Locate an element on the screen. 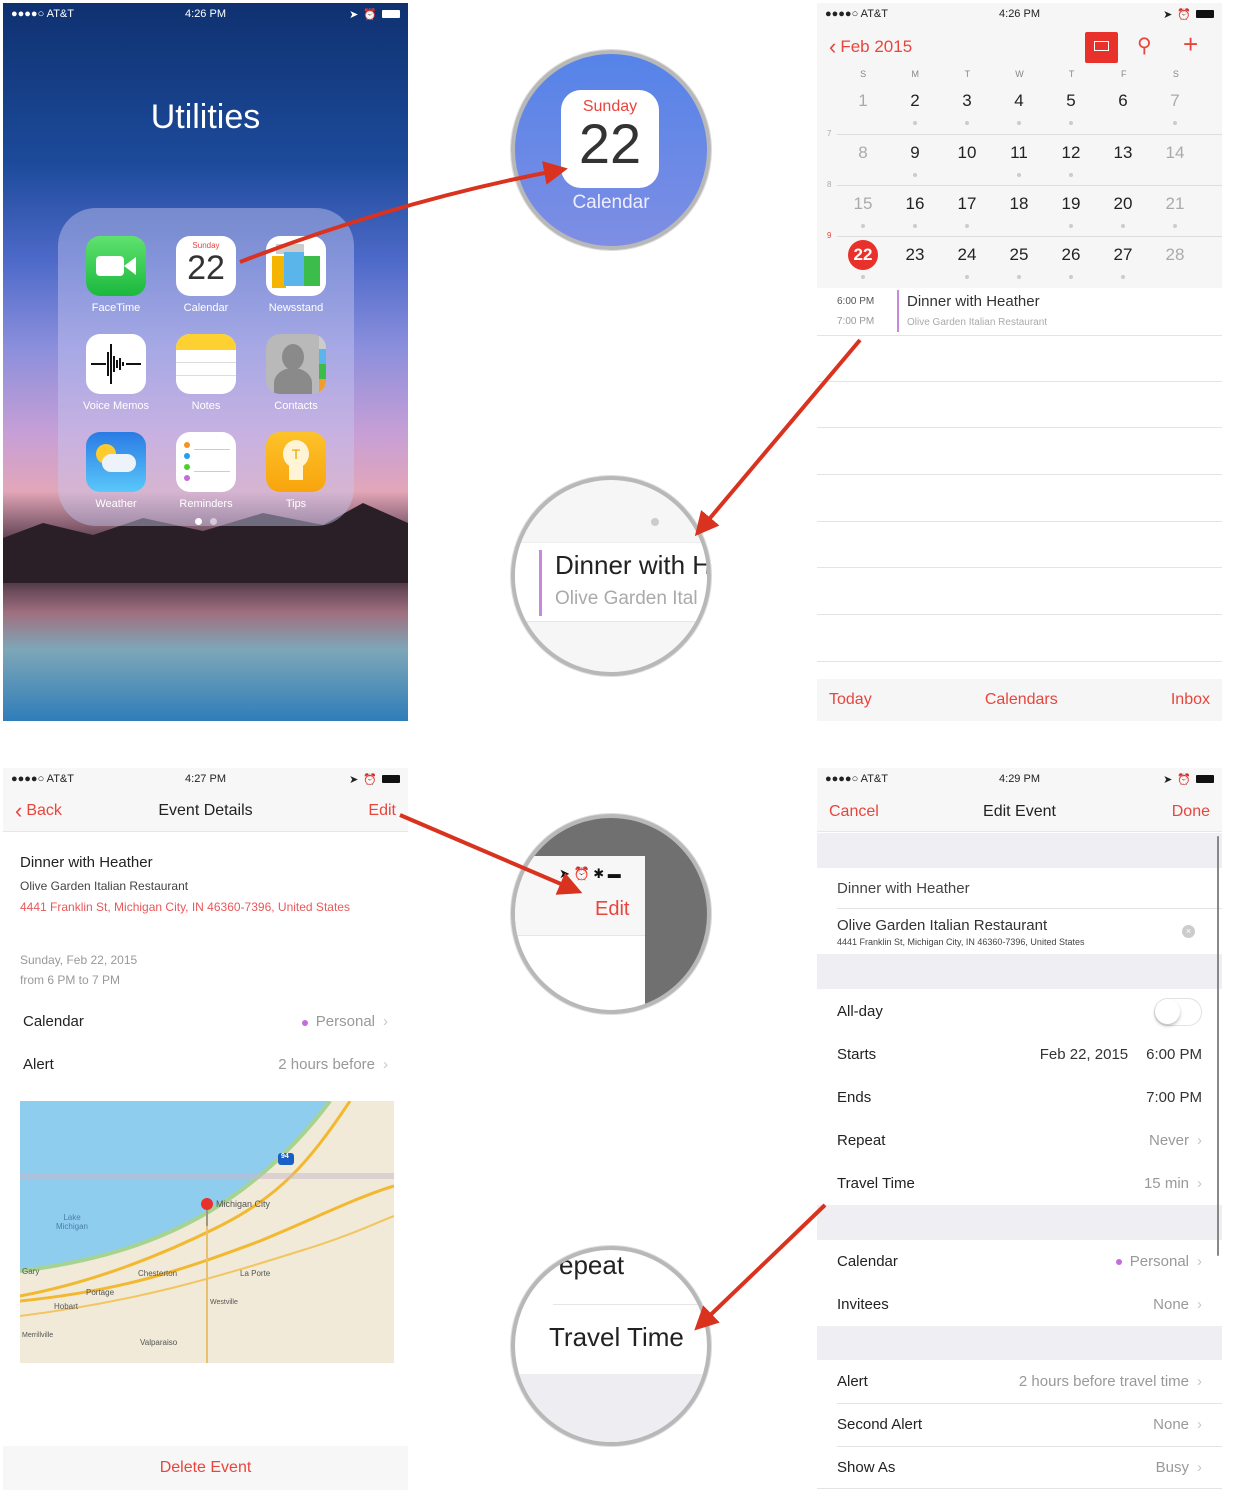  day-cell-selected: 22 is located at coordinates (863, 263).